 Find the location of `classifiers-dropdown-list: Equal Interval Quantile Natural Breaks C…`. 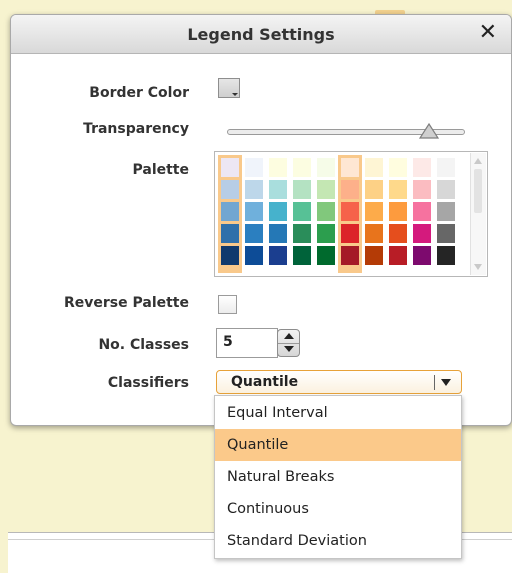

classifiers-dropdown-list: Equal Interval Quantile Natural Breaks C… is located at coordinates (338, 477).